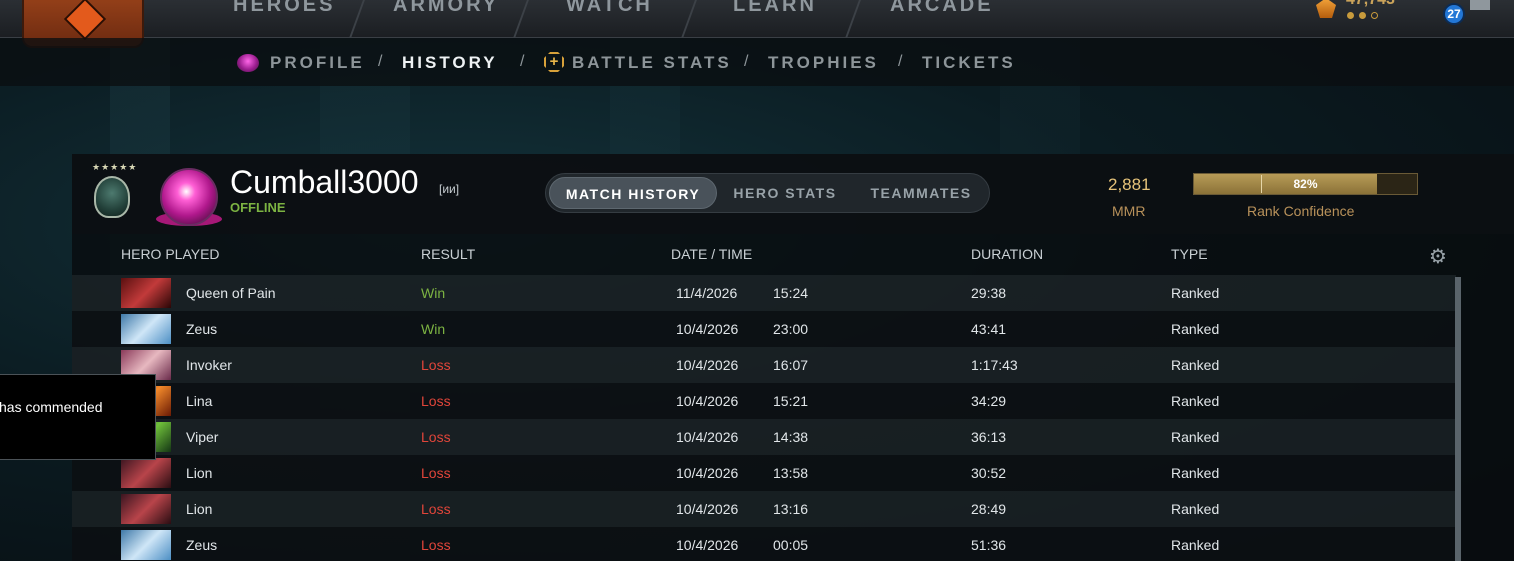 Image resolution: width=1514 pixels, height=561 pixels. What do you see at coordinates (764, 401) in the screenshot?
I see `table-row: Lina Loss 10/4/2026 15:21 34:29 Ranked` at bounding box center [764, 401].